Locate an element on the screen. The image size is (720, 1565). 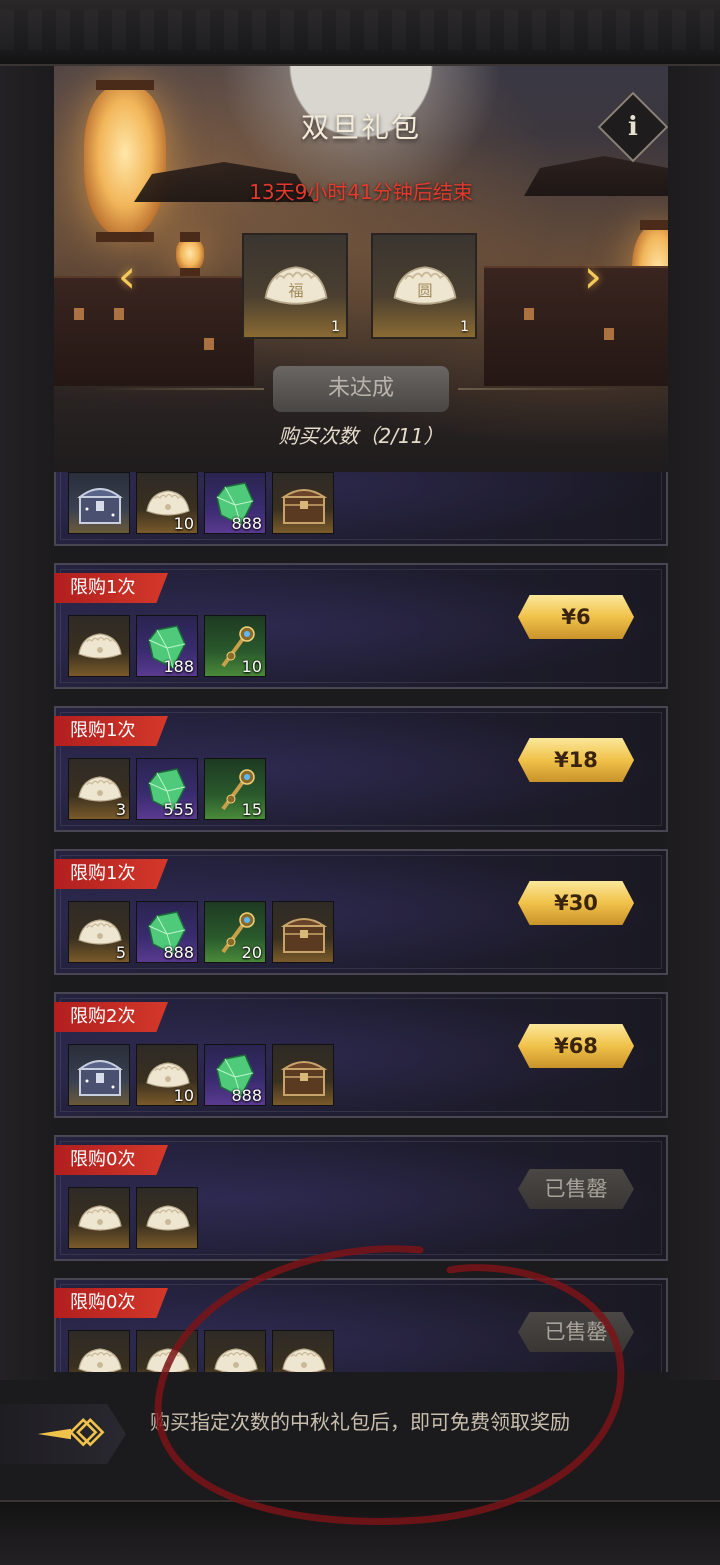
buy-button: ¥18 is located at coordinates (576, 760).